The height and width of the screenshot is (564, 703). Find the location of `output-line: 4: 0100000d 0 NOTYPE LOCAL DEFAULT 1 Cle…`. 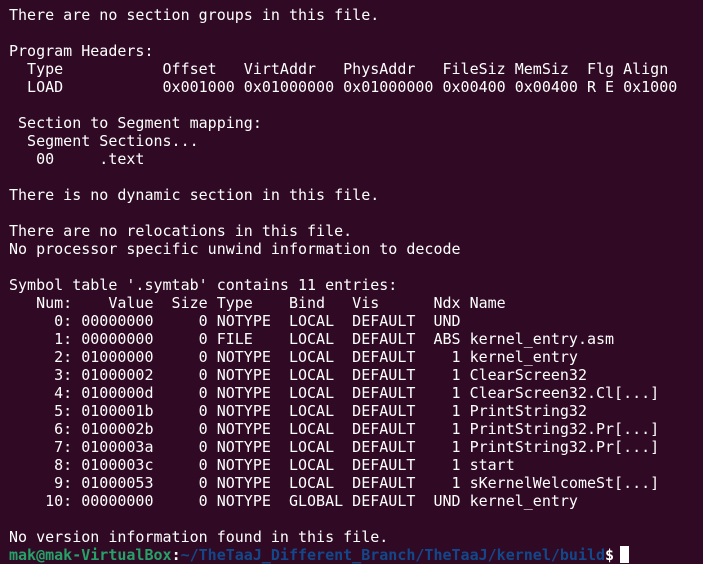

output-line: 4: 0100000d 0 NOTYPE LOCAL DEFAULT 1 Cle… is located at coordinates (334, 393).